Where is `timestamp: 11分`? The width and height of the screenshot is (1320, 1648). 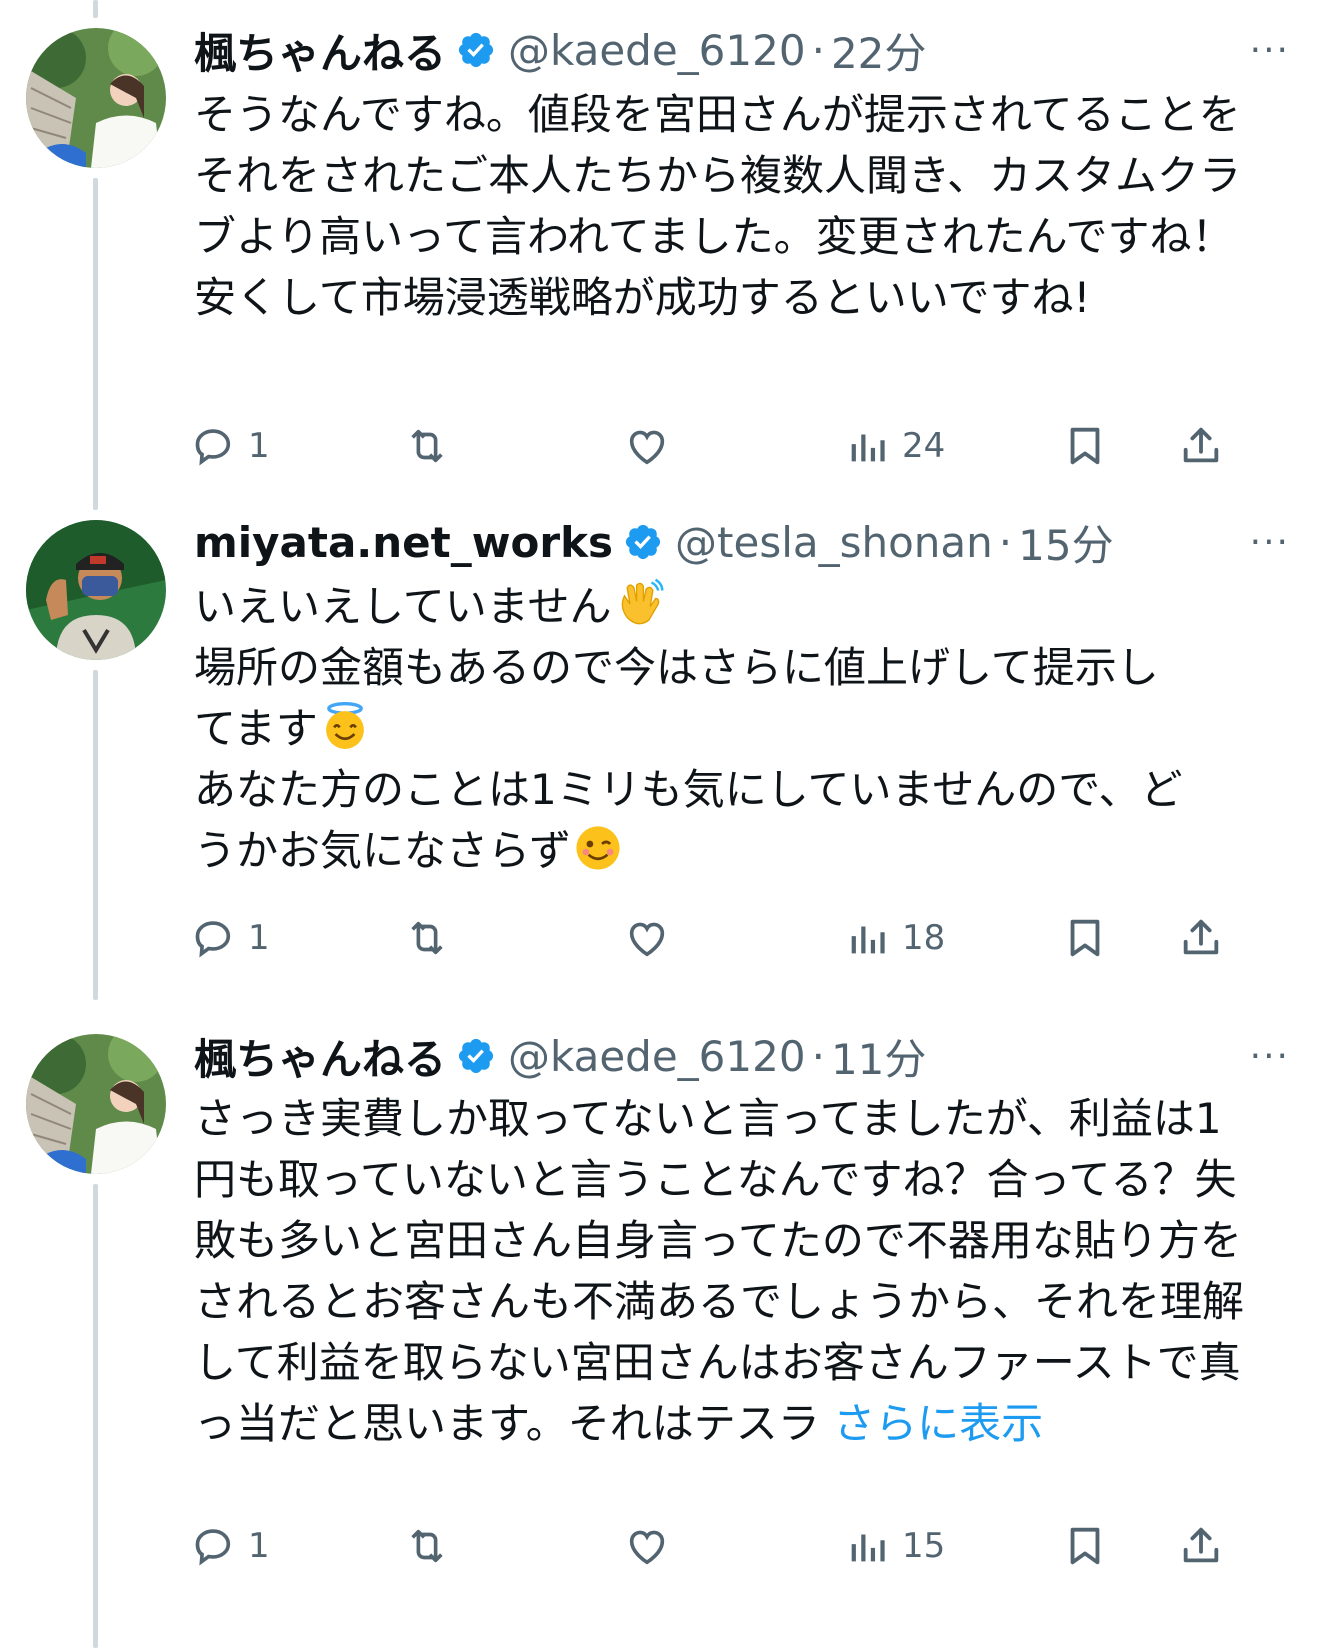 timestamp: 11分 is located at coordinates (878, 1056).